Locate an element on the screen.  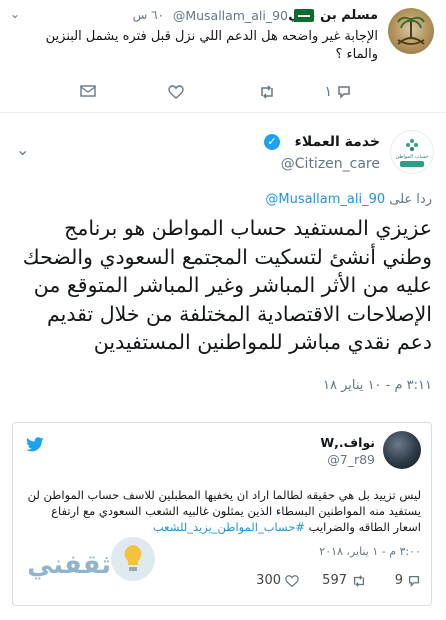
author-handle: @Musallam_ali_90 is located at coordinates (230, 15).